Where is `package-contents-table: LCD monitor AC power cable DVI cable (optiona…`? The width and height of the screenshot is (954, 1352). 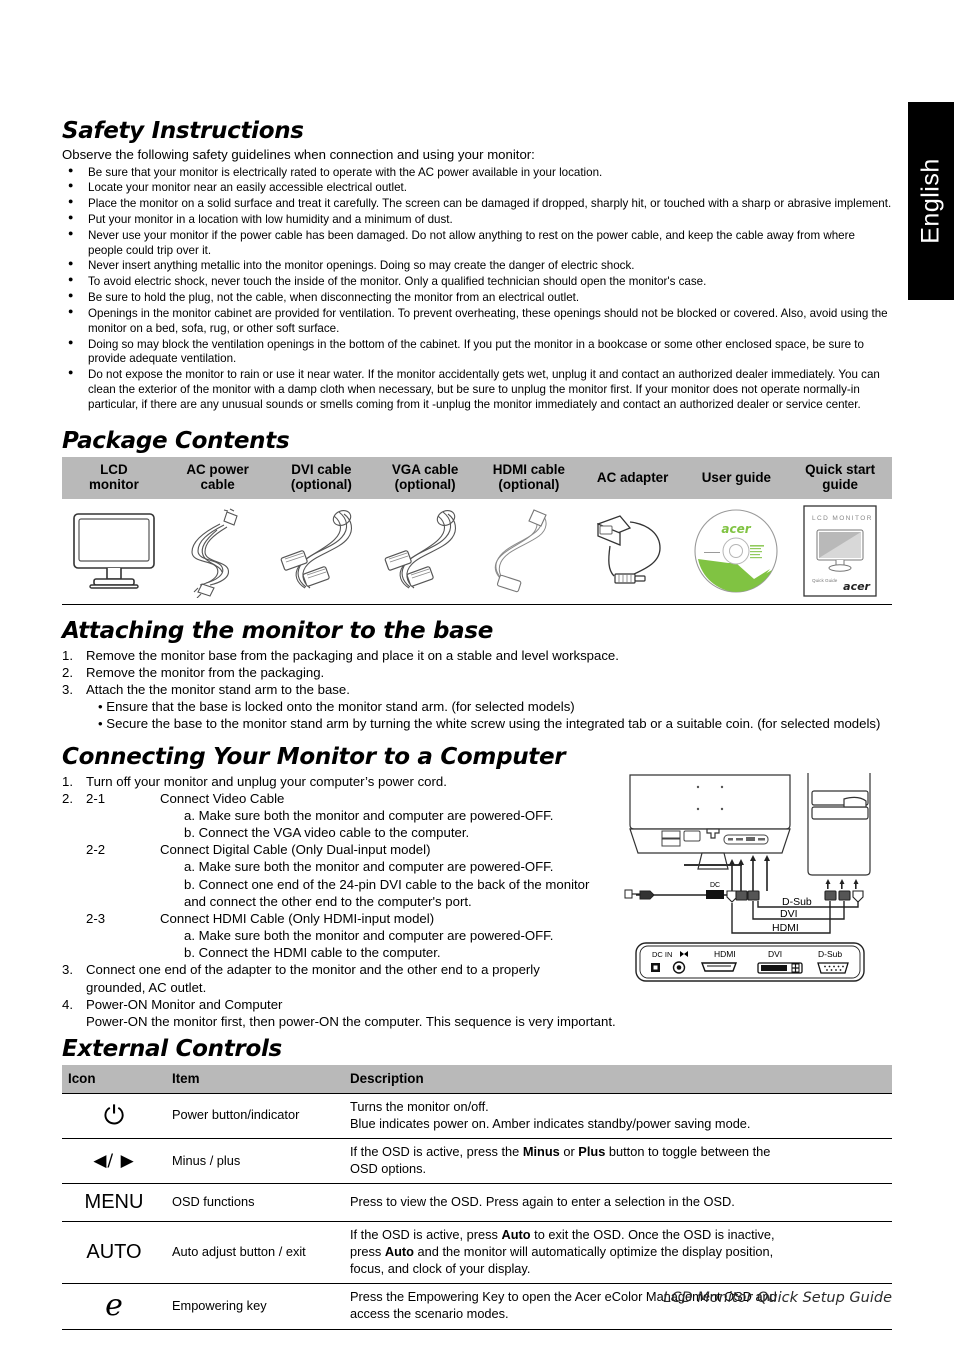 package-contents-table: LCD monitor AC power cable DVI cable (optiona… is located at coordinates (477, 530).